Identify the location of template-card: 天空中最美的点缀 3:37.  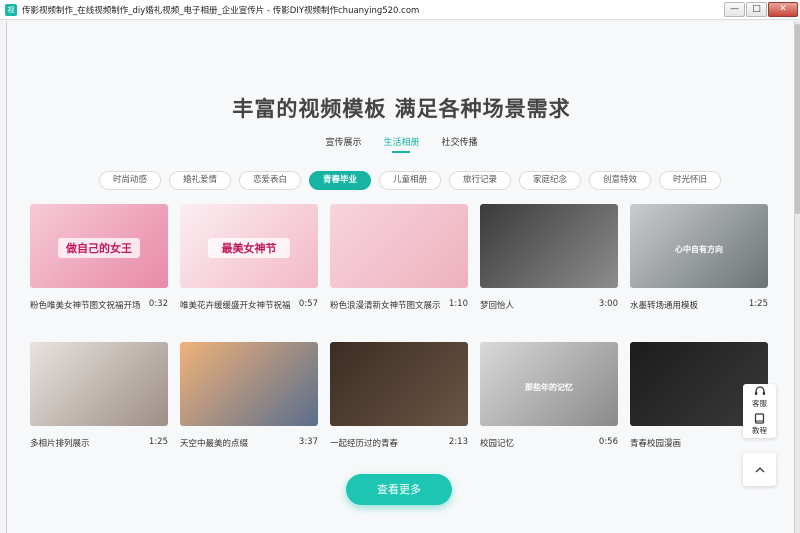
(249, 395).